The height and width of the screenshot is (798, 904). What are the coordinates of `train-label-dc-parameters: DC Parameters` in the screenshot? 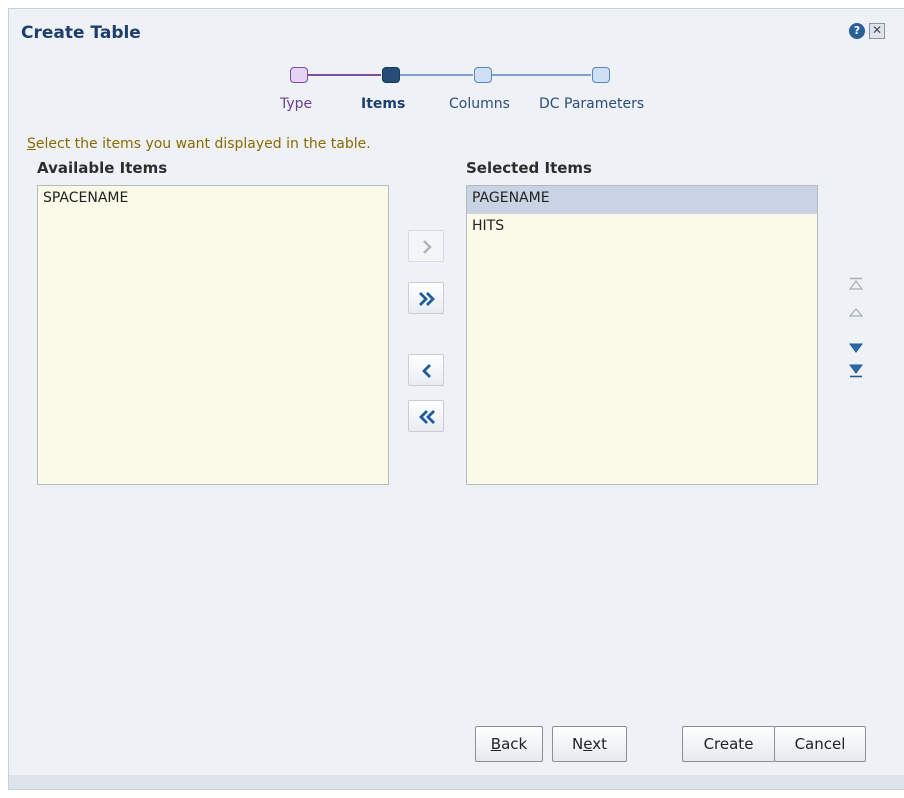 It's located at (591, 104).